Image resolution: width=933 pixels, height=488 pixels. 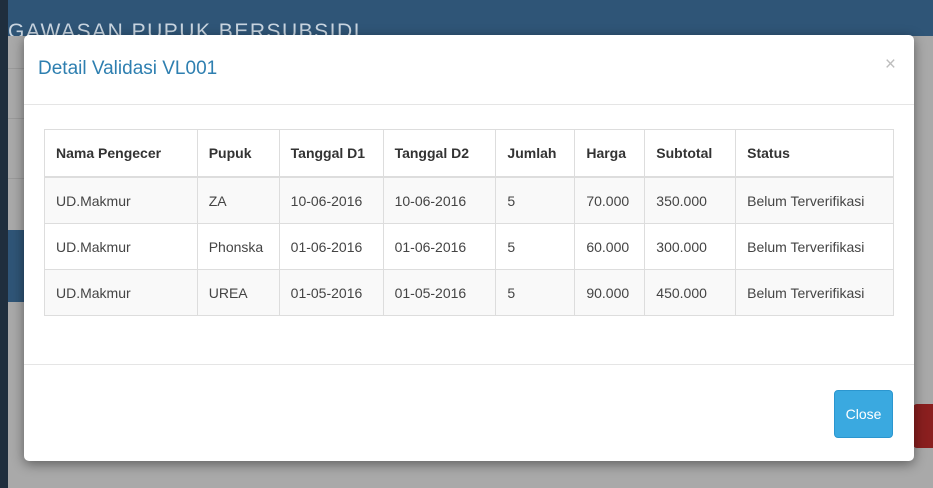 I want to click on cell-pupuk: ZA, so click(x=238, y=200).